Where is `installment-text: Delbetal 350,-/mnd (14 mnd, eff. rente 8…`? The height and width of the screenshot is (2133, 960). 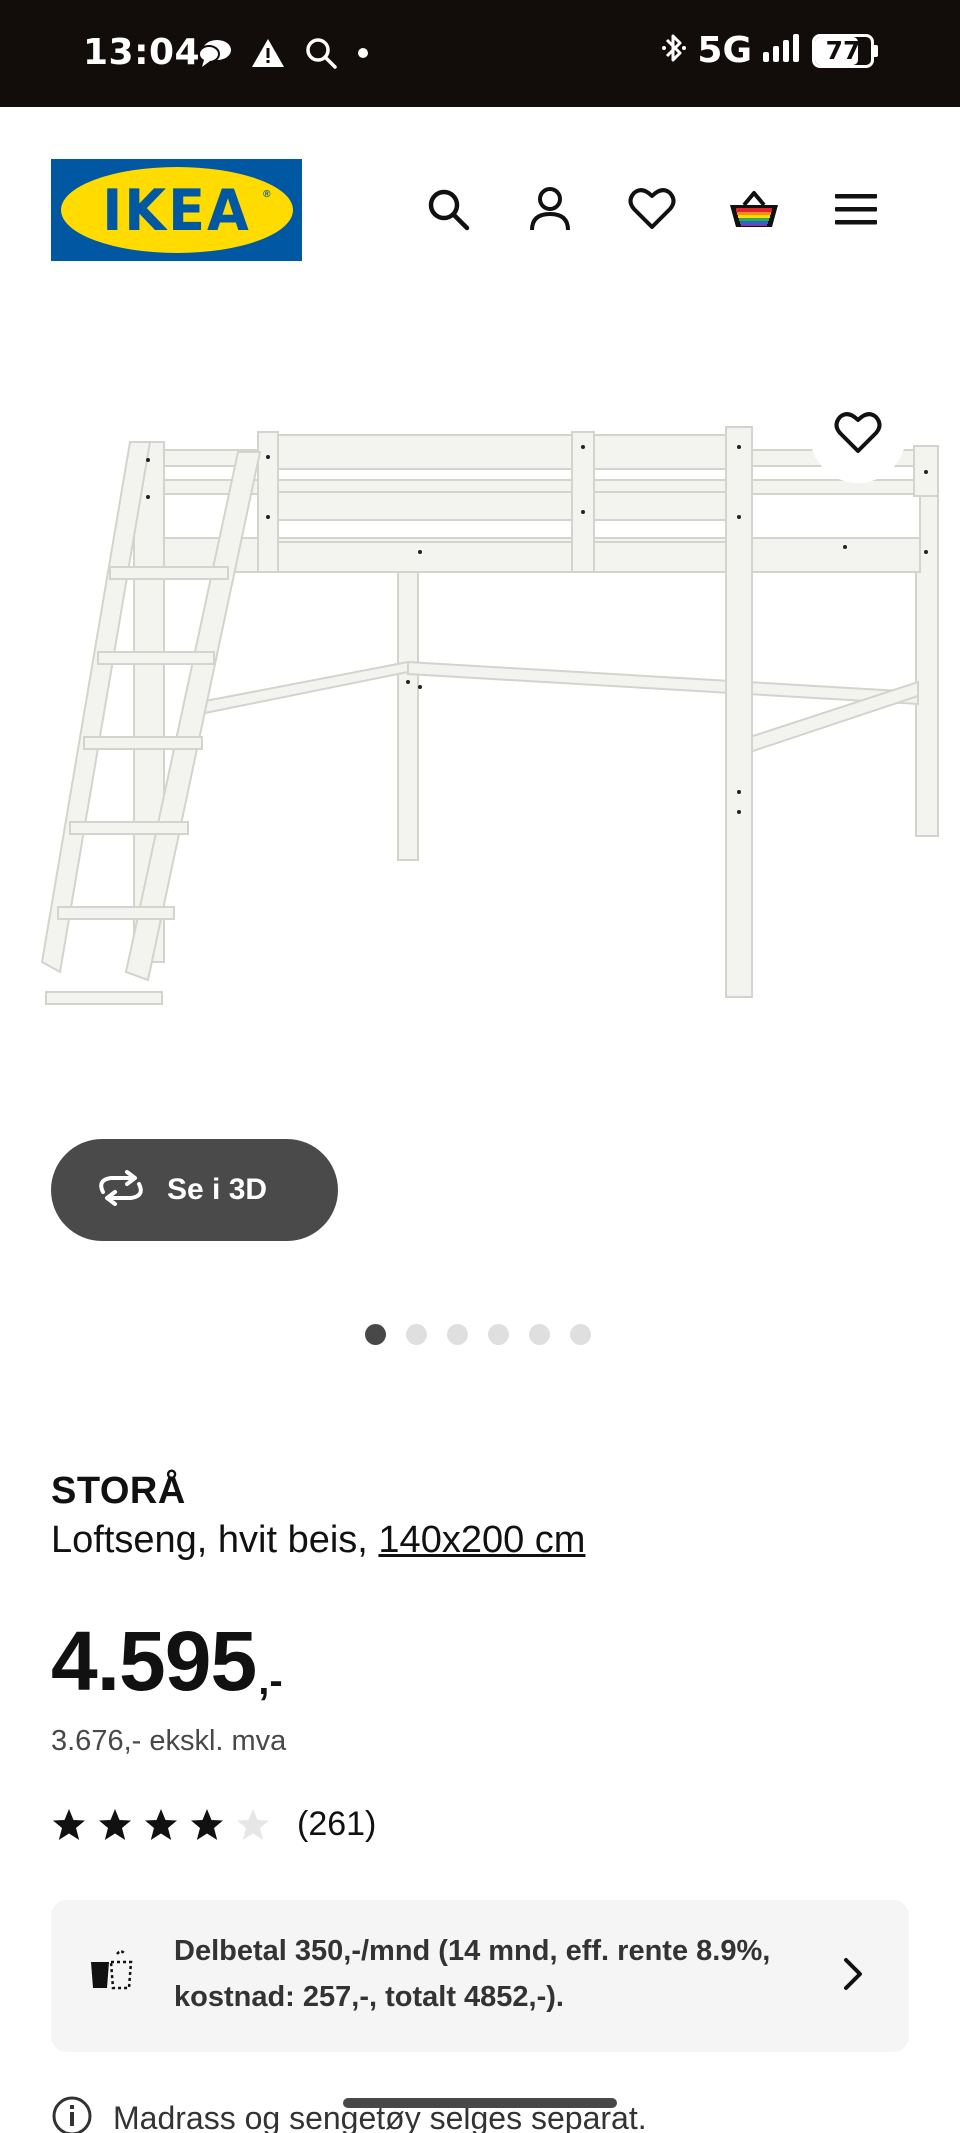
installment-text: Delbetal 350,-/mnd (14 mnd, eff. rente 8… is located at coordinates (472, 1974).